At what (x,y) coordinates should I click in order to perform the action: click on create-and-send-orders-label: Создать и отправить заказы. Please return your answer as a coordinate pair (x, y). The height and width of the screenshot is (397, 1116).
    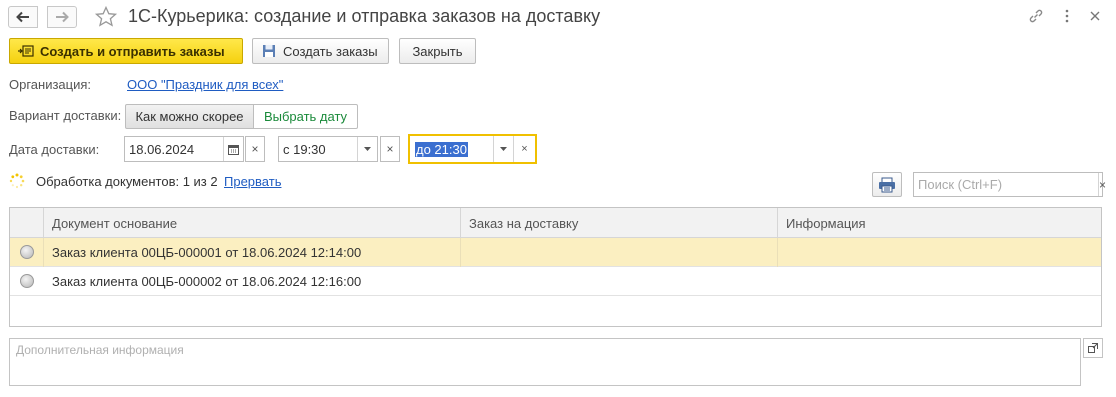
    Looking at the image, I should click on (132, 51).